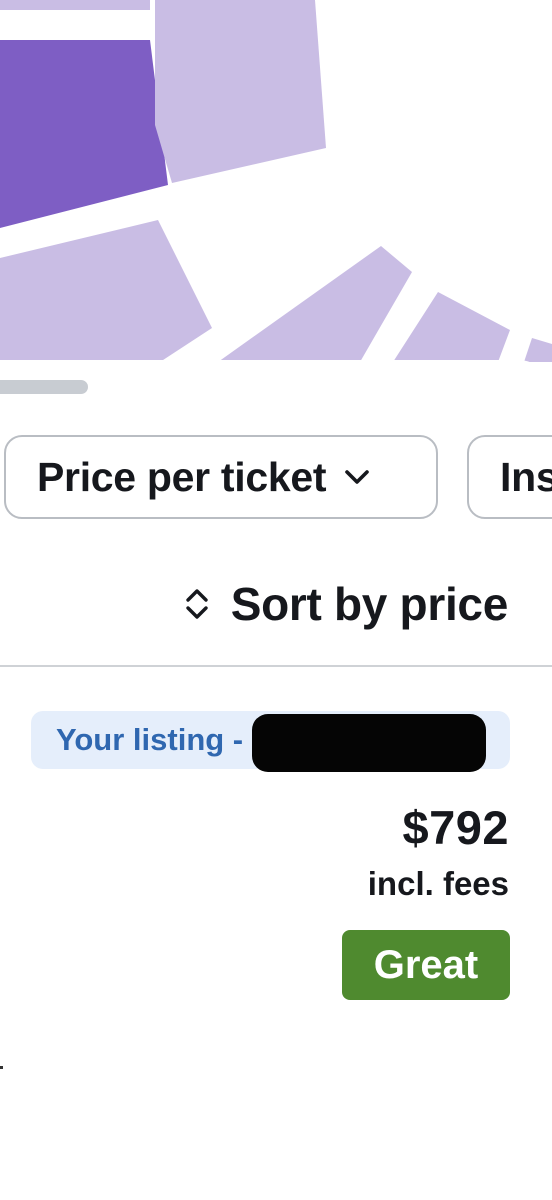 The image size is (552, 1200). What do you see at coordinates (526, 476) in the screenshot?
I see `instant-filter-label: Ins` at bounding box center [526, 476].